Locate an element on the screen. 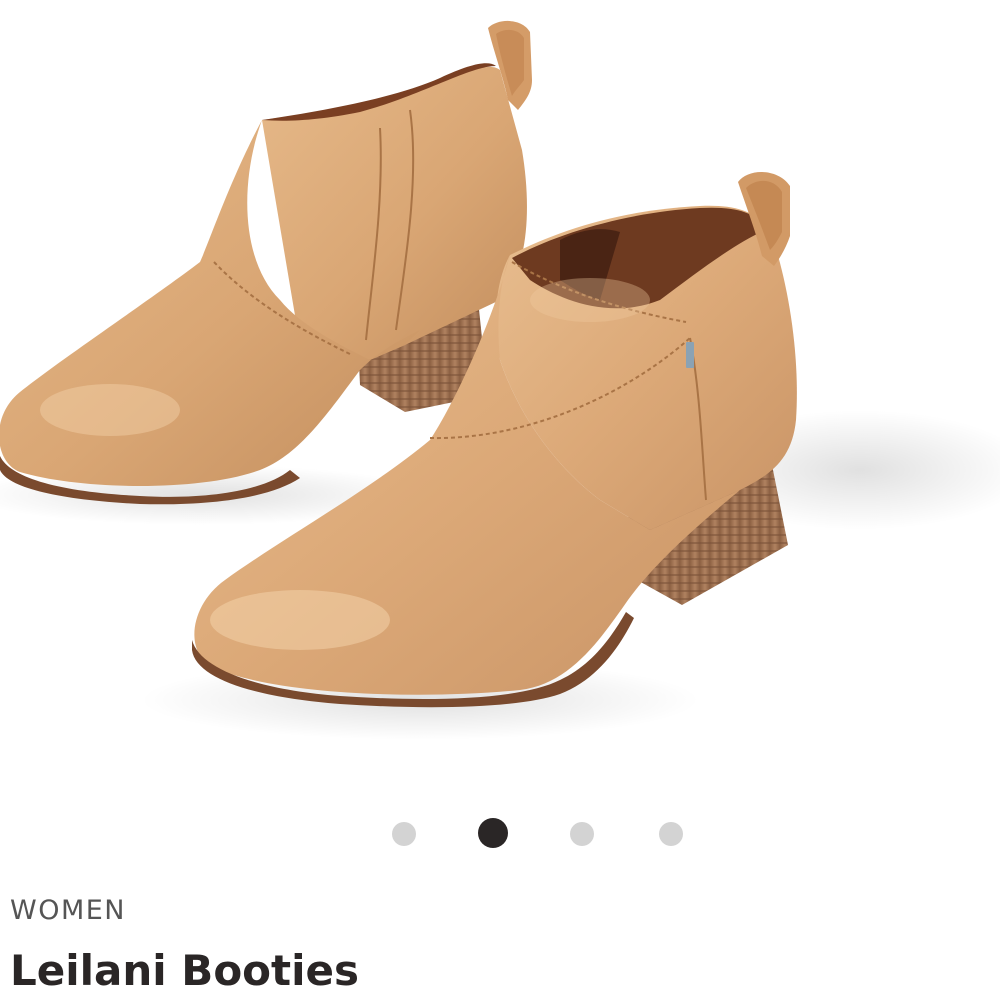 This screenshot has width=1000, height=1000. carousel-pagination is located at coordinates (500, 833).